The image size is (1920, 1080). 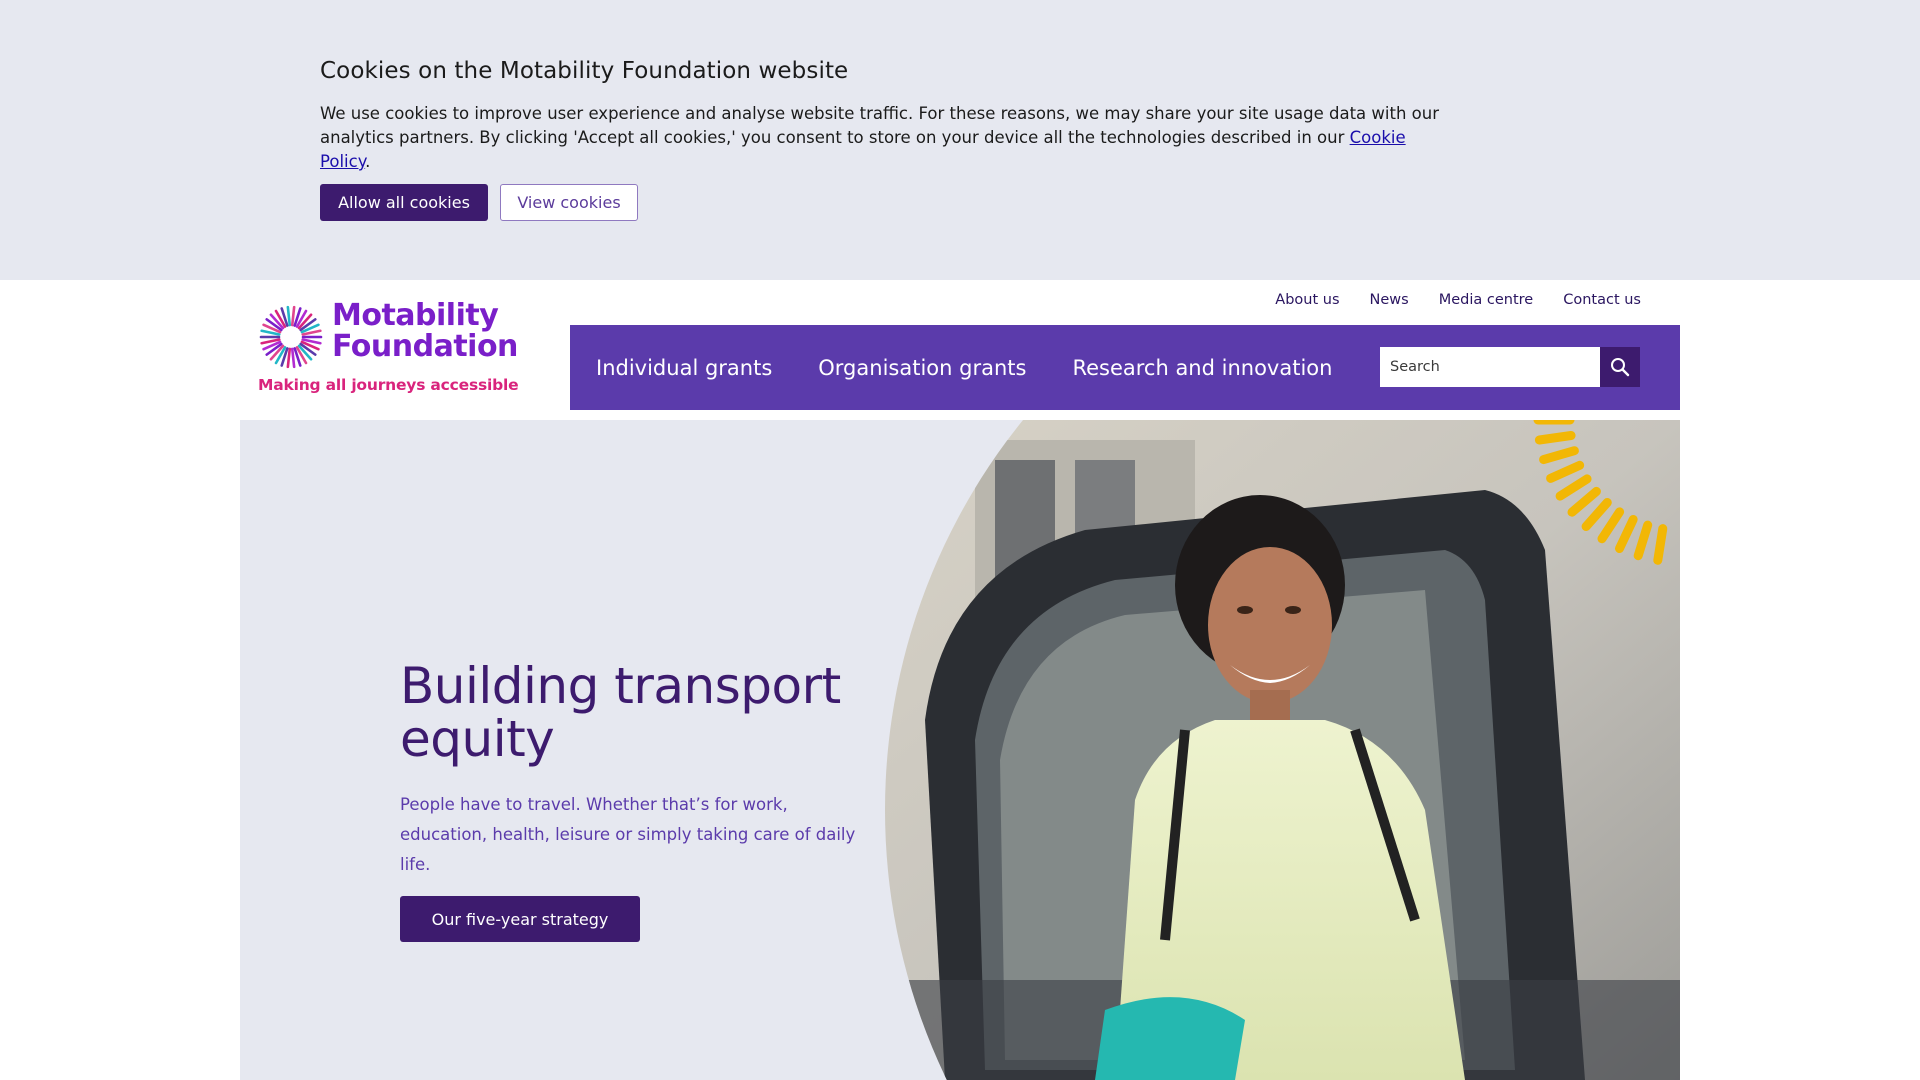 What do you see at coordinates (368, 161) in the screenshot?
I see `cookie-text-end: .` at bounding box center [368, 161].